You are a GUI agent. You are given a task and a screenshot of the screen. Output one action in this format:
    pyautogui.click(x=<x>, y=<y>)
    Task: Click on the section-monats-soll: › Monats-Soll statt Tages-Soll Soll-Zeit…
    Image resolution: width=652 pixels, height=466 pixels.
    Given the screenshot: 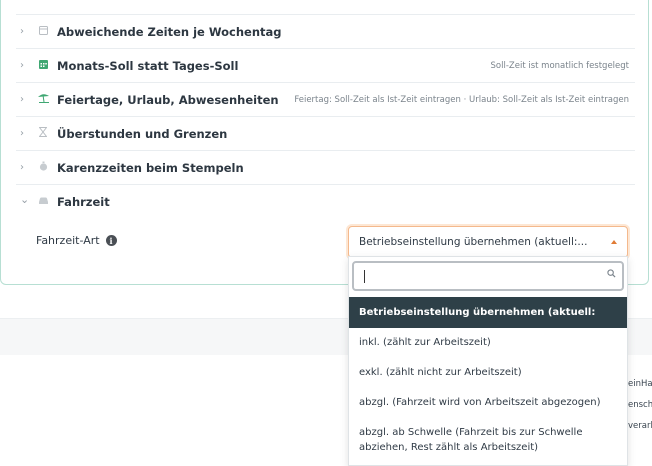 What is the action you would take?
    pyautogui.click(x=325, y=65)
    